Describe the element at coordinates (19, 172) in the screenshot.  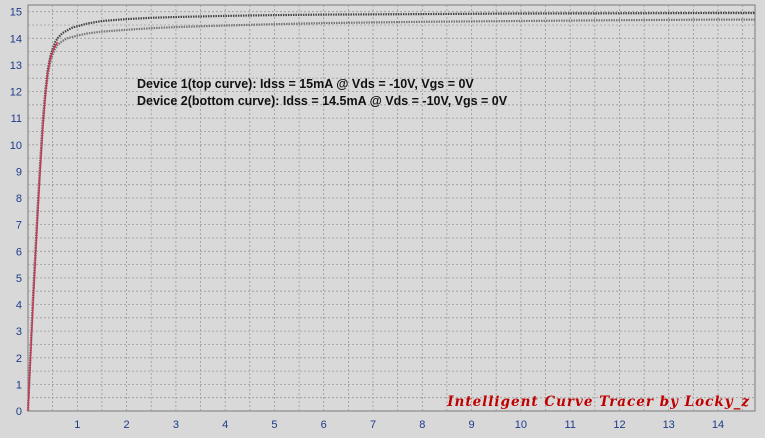
I see `y-tick-label: 9` at that location.